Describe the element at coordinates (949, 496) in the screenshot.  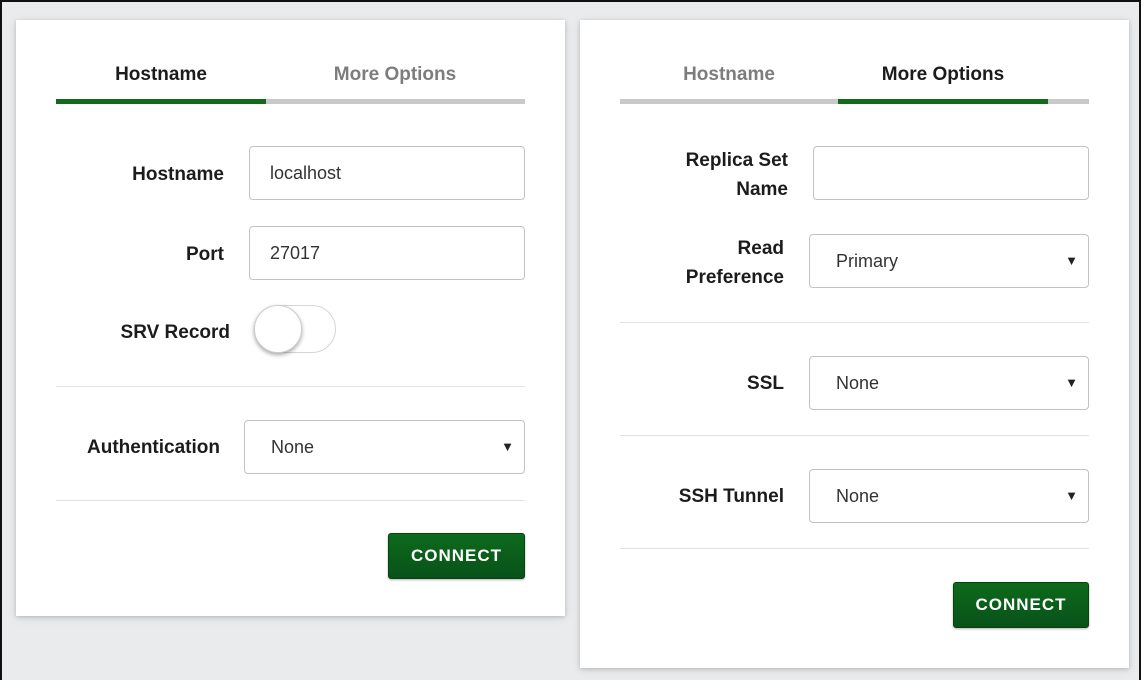
I see `ssh-tunnel-select: None ▼` at that location.